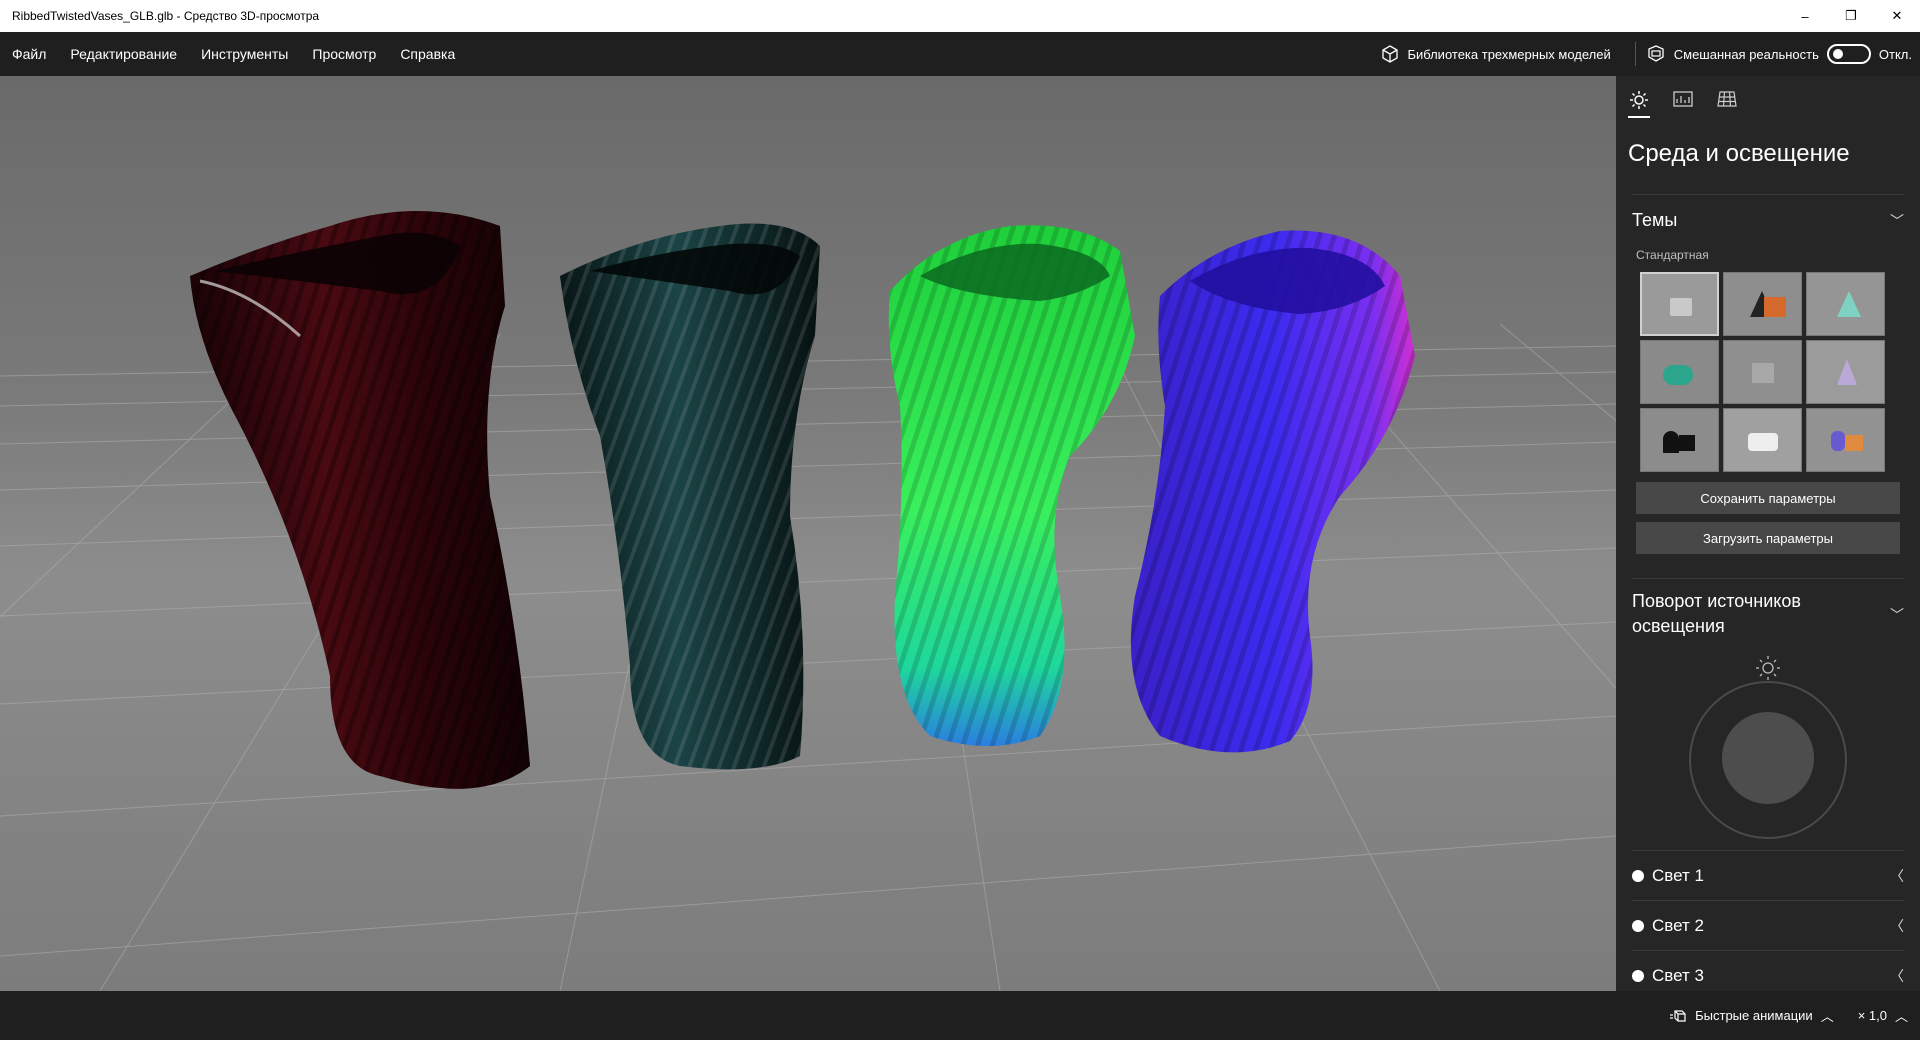  I want to click on theme-grid, so click(1768, 372).